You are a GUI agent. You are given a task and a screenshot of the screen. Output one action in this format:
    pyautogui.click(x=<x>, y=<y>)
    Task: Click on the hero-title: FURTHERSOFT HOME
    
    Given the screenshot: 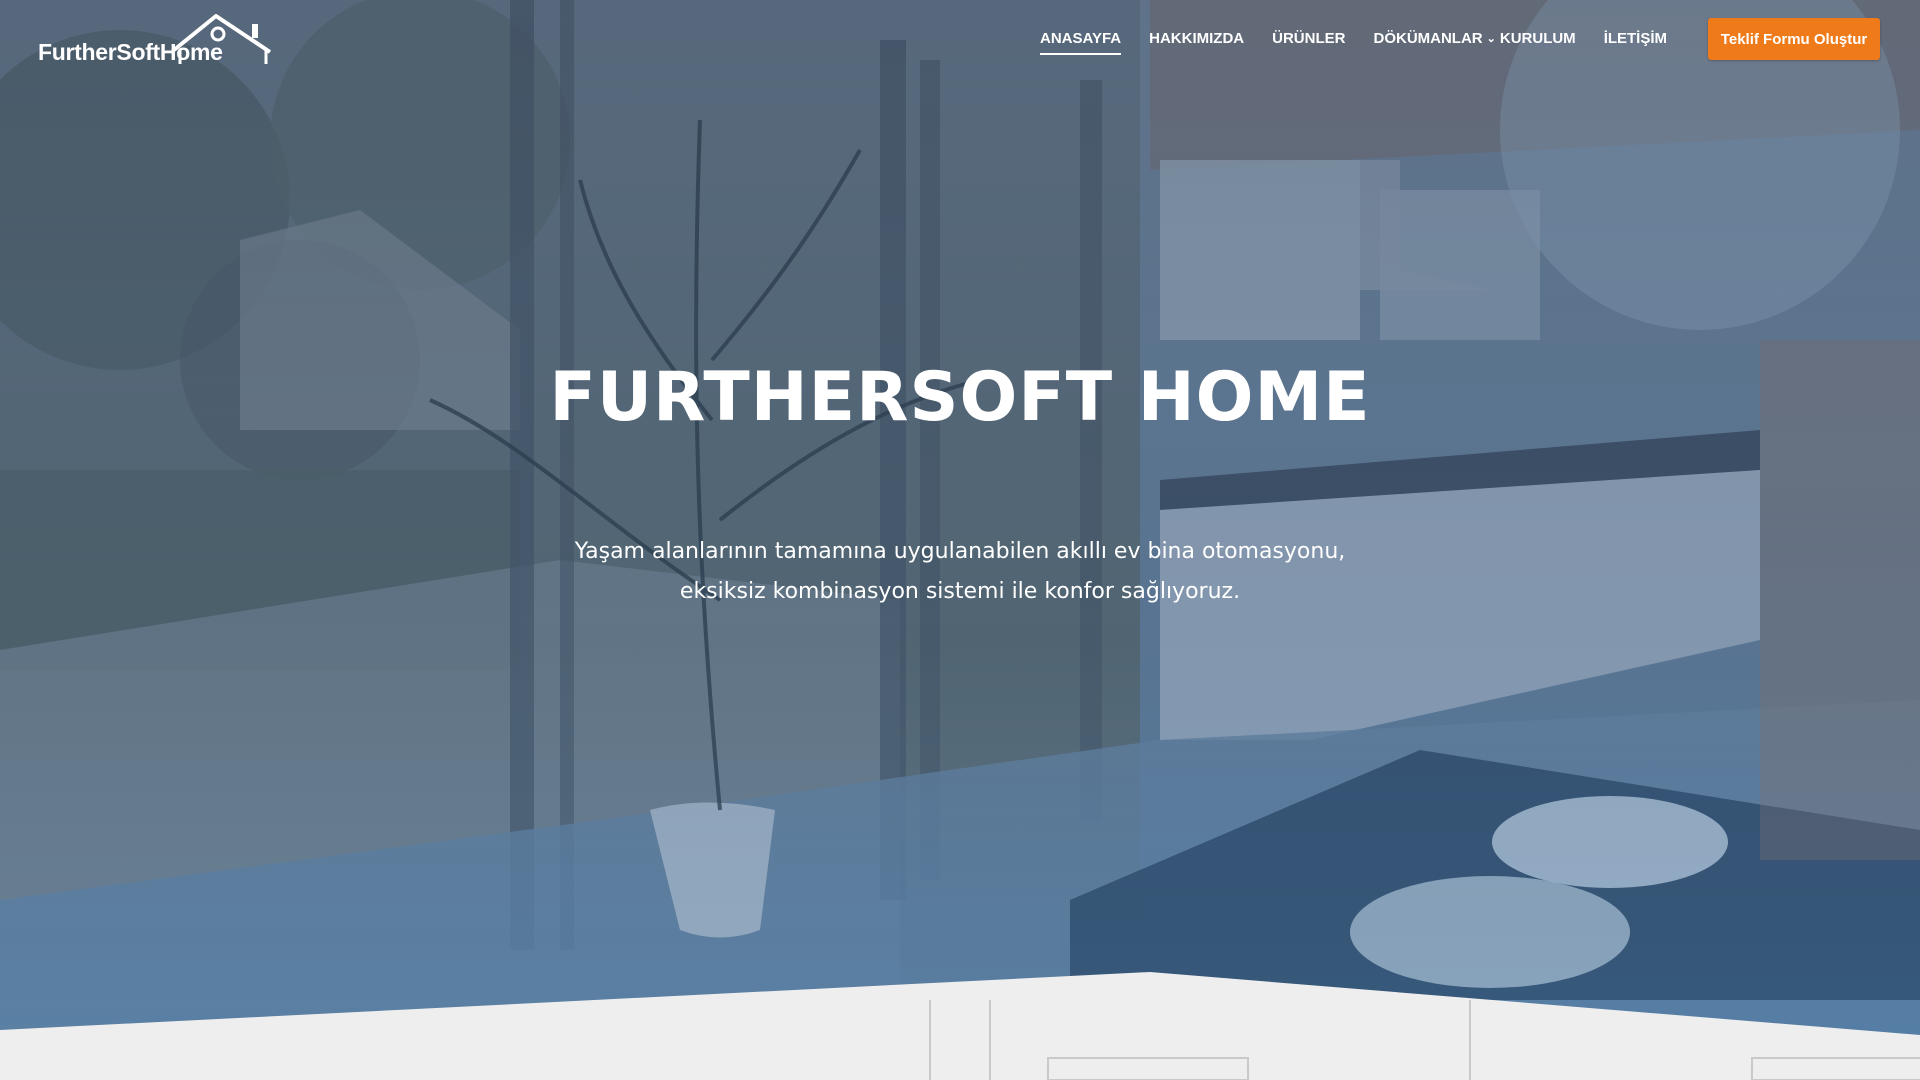 What is the action you would take?
    pyautogui.click(x=960, y=397)
    